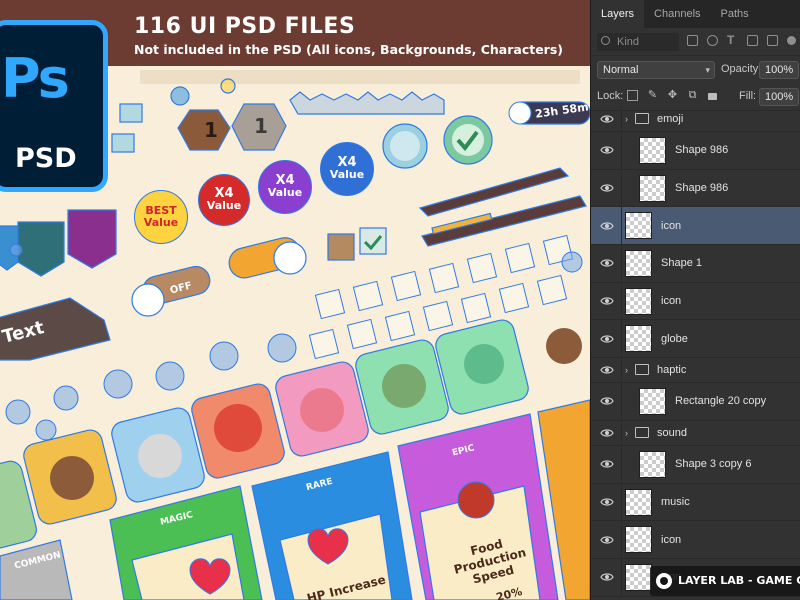 Image resolution: width=800 pixels, height=600 pixels. What do you see at coordinates (618, 14) in the screenshot?
I see `tab-layers: Layers` at bounding box center [618, 14].